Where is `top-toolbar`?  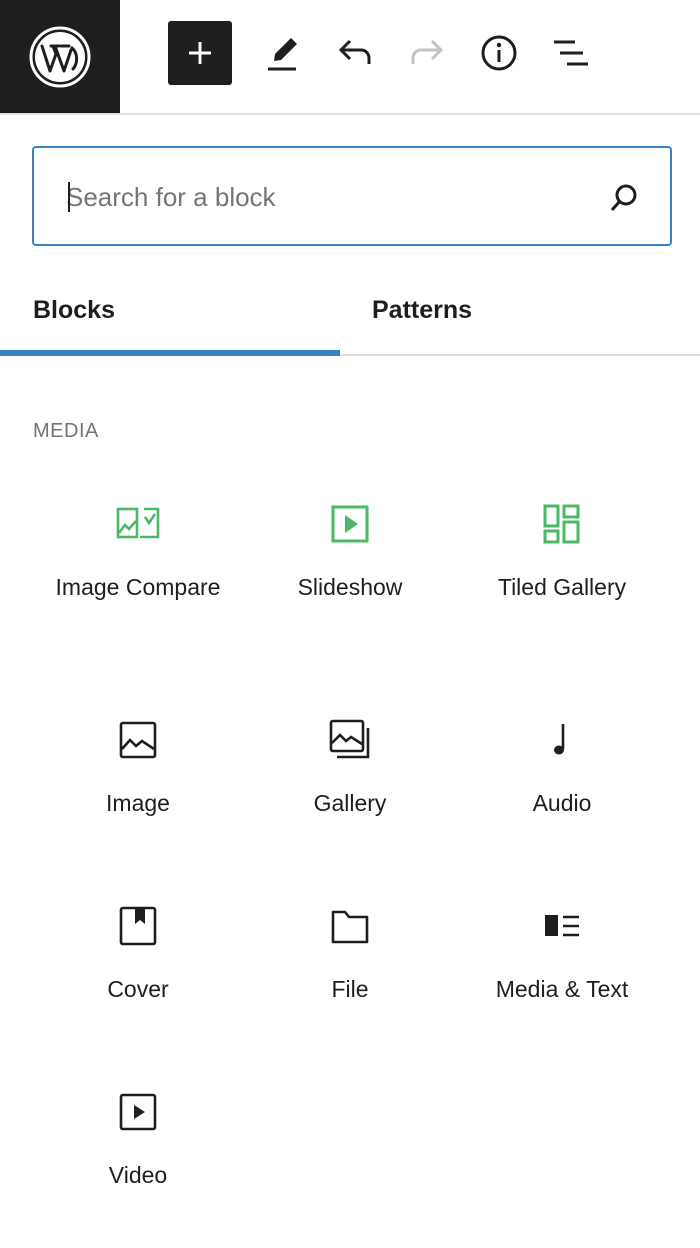 top-toolbar is located at coordinates (350, 57).